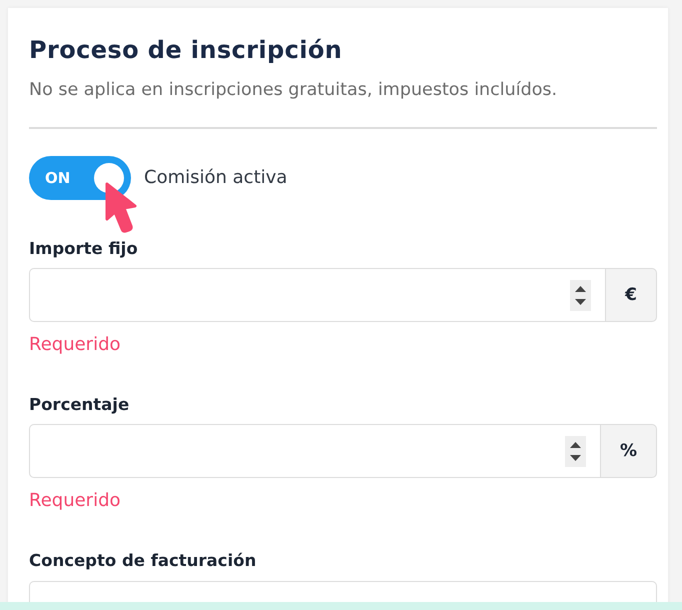 The width and height of the screenshot is (682, 610). What do you see at coordinates (293, 90) in the screenshot?
I see `section-subtitle: No se aplica en inscripciones gratuitas, impuestos incluídos.` at bounding box center [293, 90].